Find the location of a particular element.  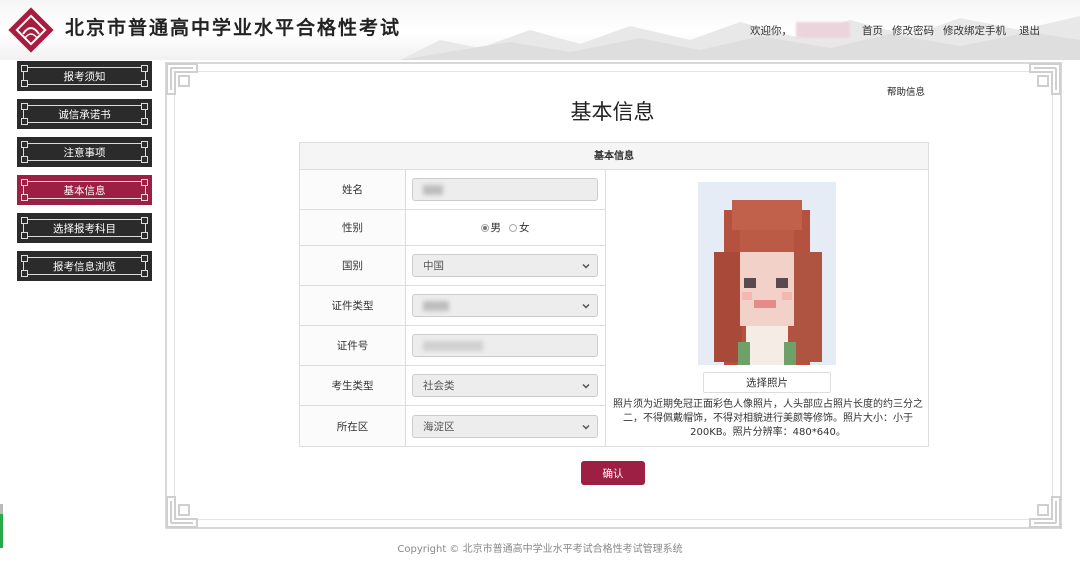

gender-female-radio: 女 is located at coordinates (519, 227).